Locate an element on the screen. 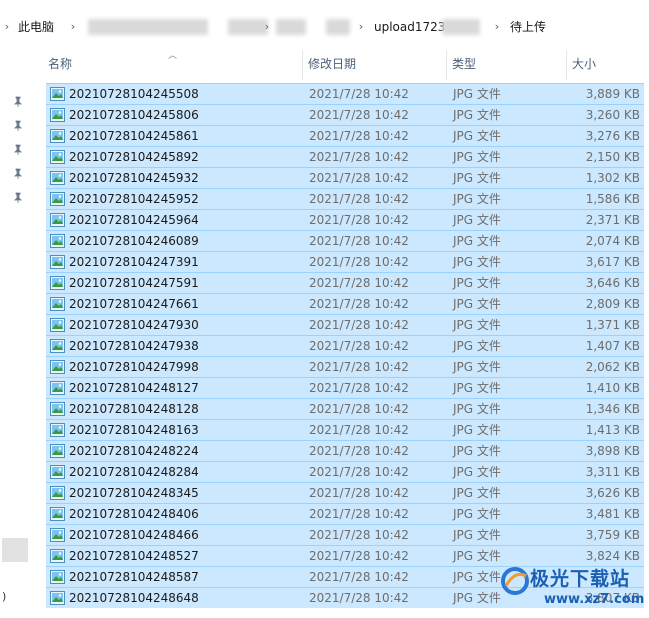  file-size: 2,150 KB is located at coordinates (612, 157).